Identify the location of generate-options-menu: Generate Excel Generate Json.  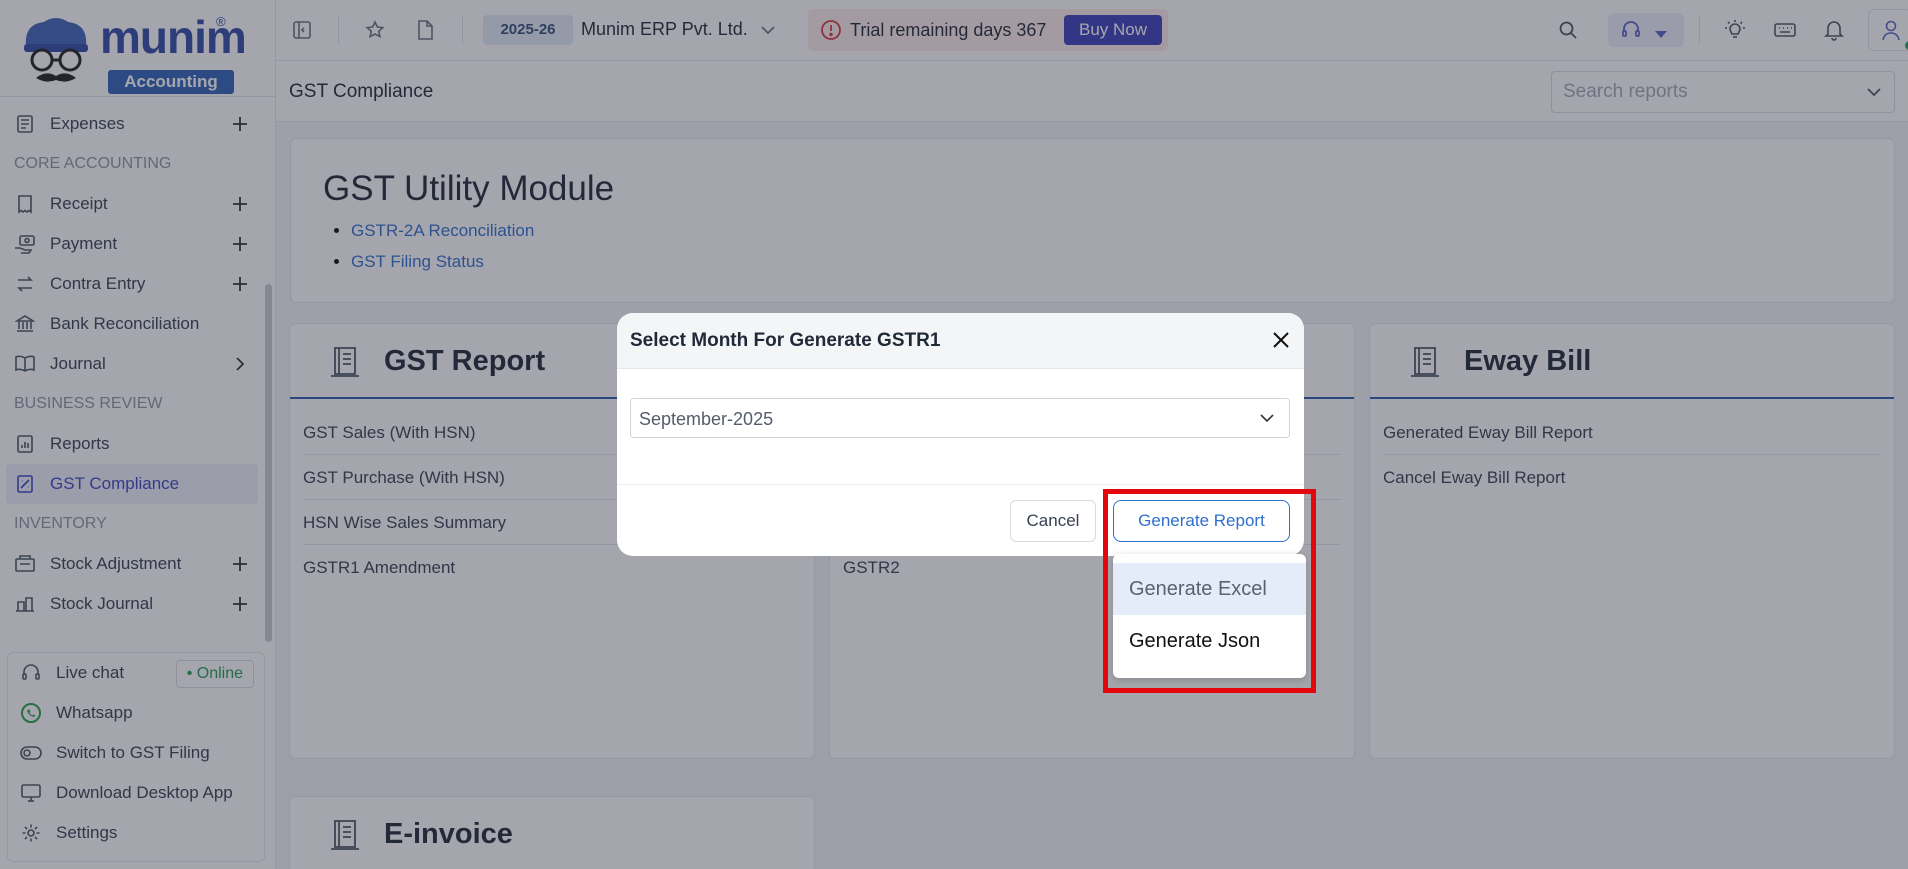
(1209, 616).